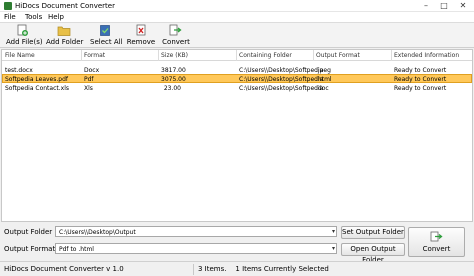  Describe the element at coordinates (265, 55) in the screenshot. I see `header-containing-folder: Containing Folder` at that location.